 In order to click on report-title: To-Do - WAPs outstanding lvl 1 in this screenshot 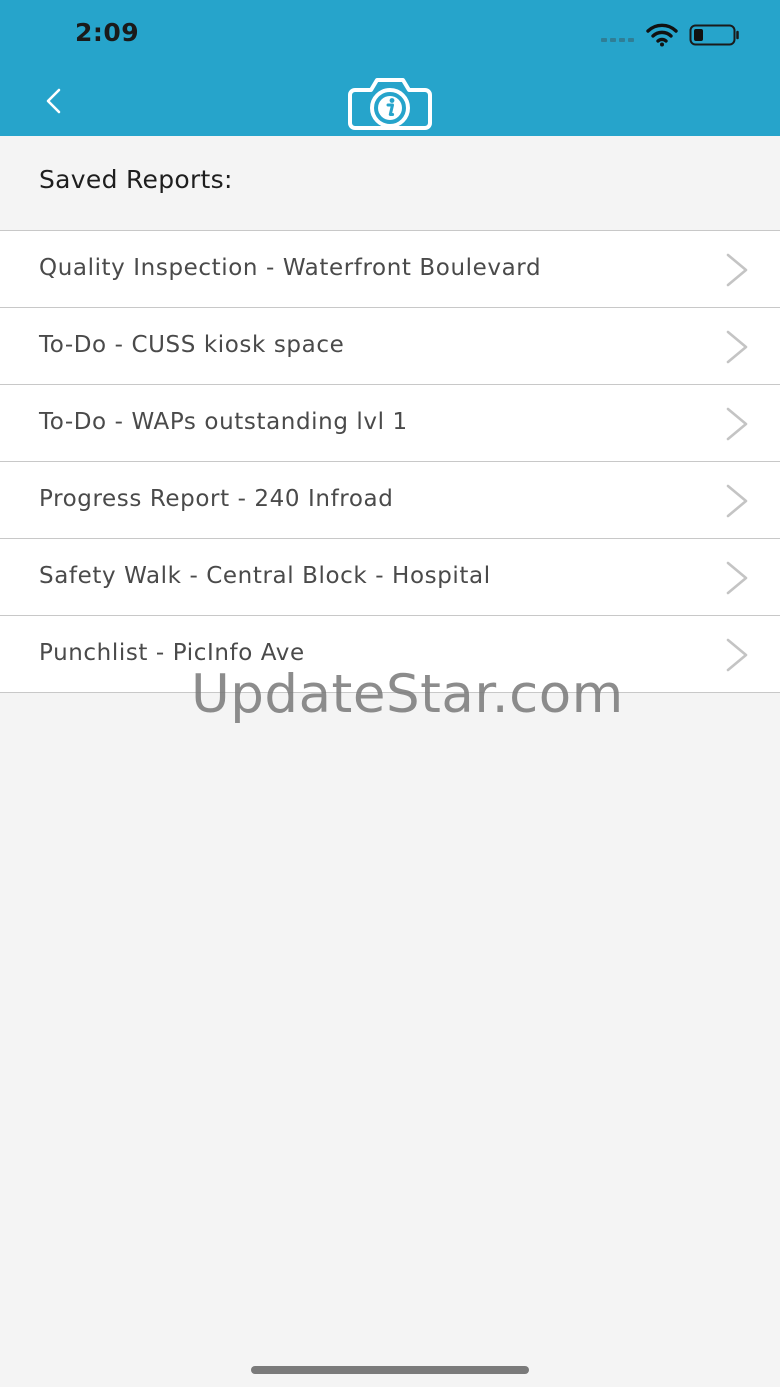, I will do `click(223, 422)`.